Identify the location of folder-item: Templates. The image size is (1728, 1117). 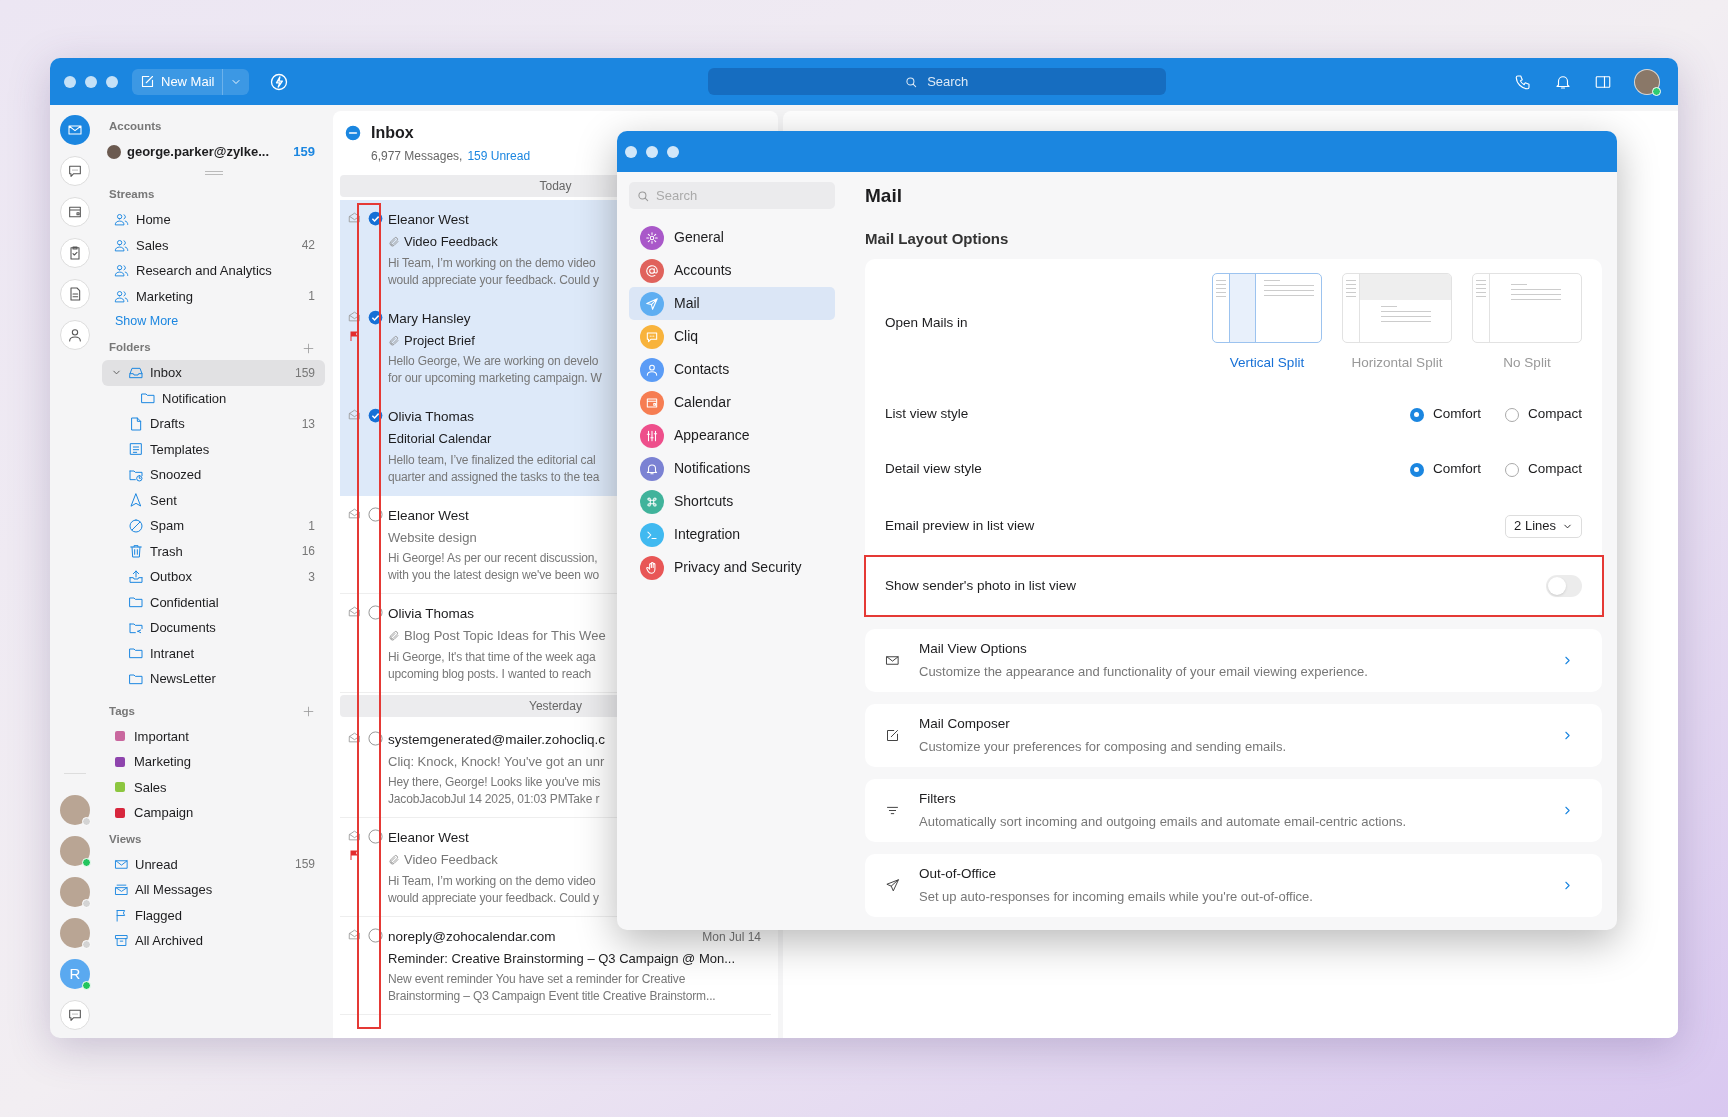
(213, 449).